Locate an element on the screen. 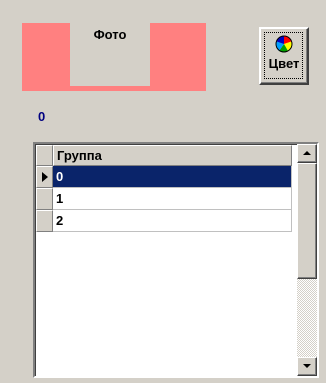  table-row: 0 is located at coordinates (164, 177).